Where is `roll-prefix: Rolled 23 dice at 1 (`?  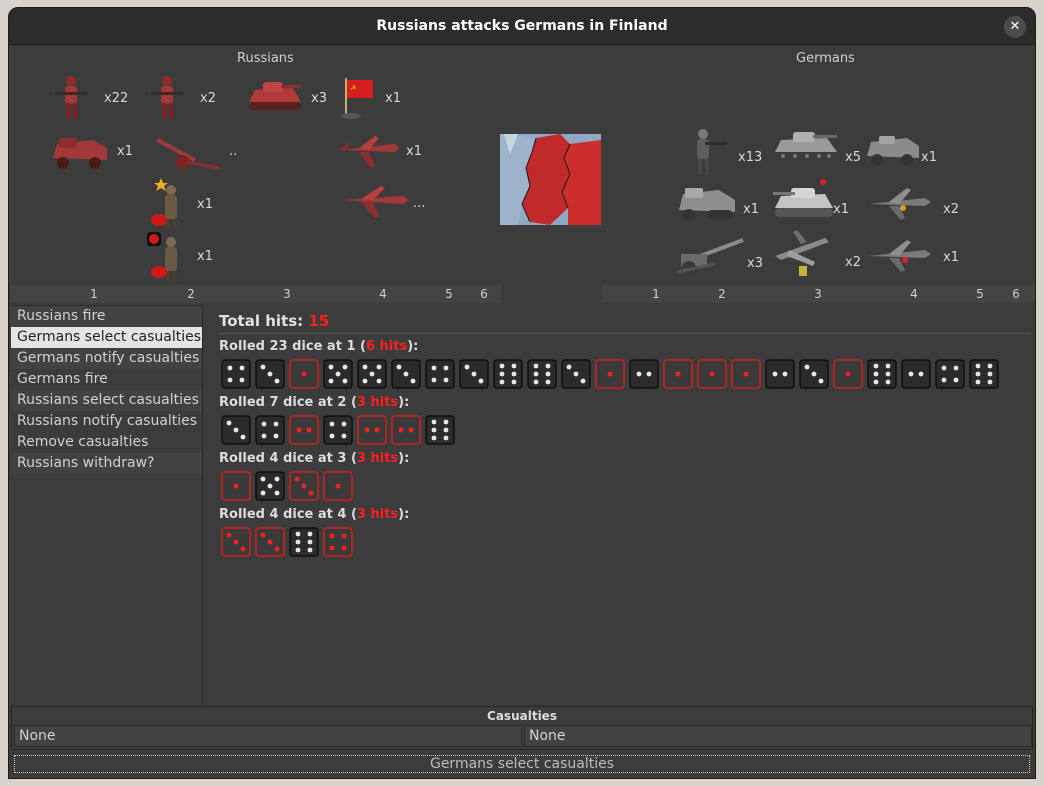
roll-prefix: Rolled 23 dice at 1 ( is located at coordinates (292, 346).